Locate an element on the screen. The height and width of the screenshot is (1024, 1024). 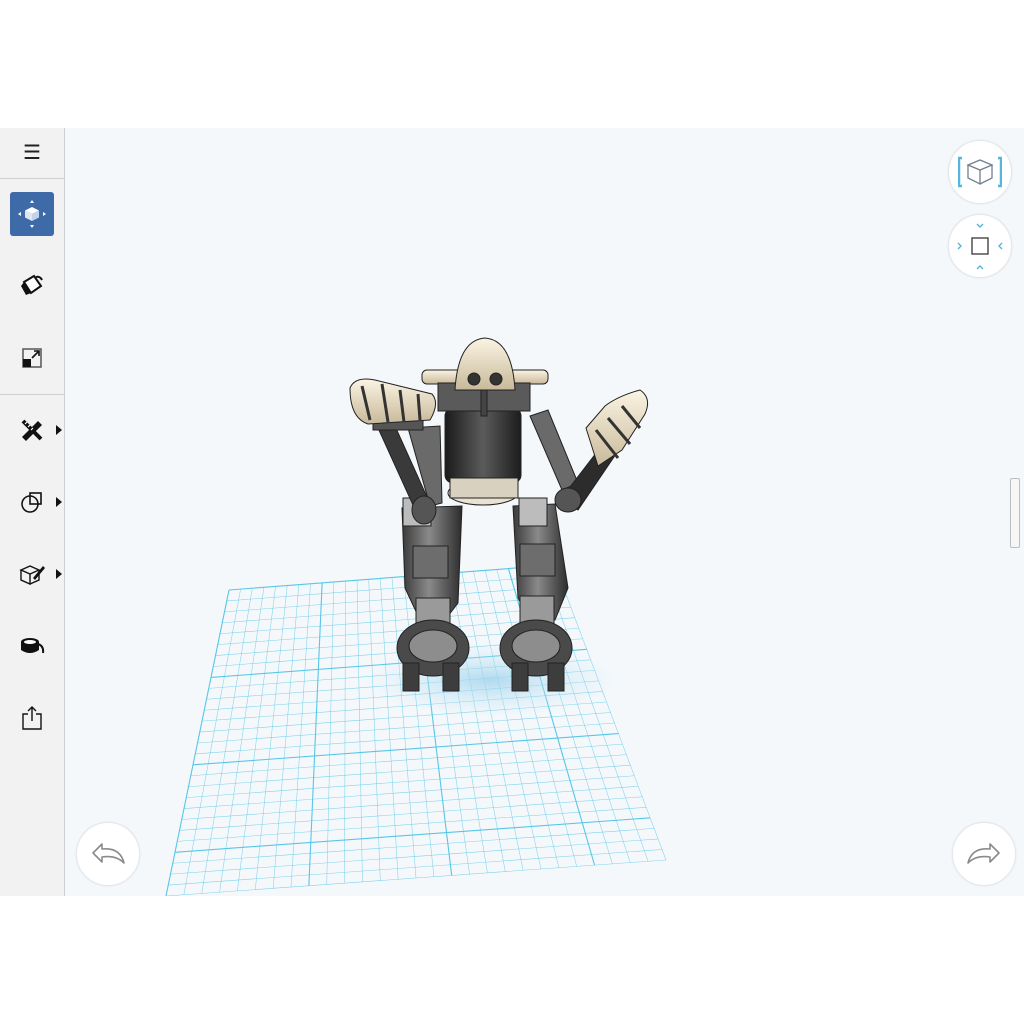
undo-button is located at coordinates (108, 854).